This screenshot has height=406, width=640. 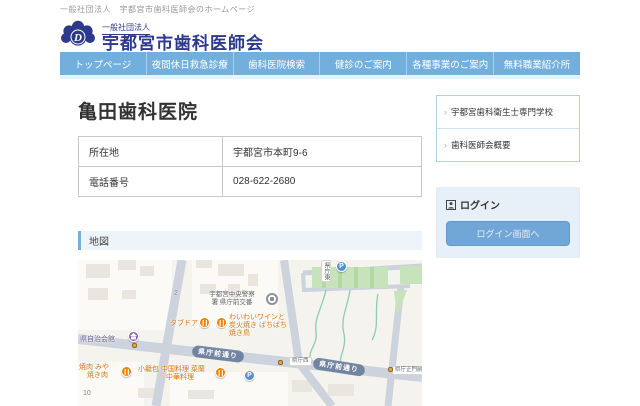 I want to click on map-block-number: 10, so click(x=87, y=393).